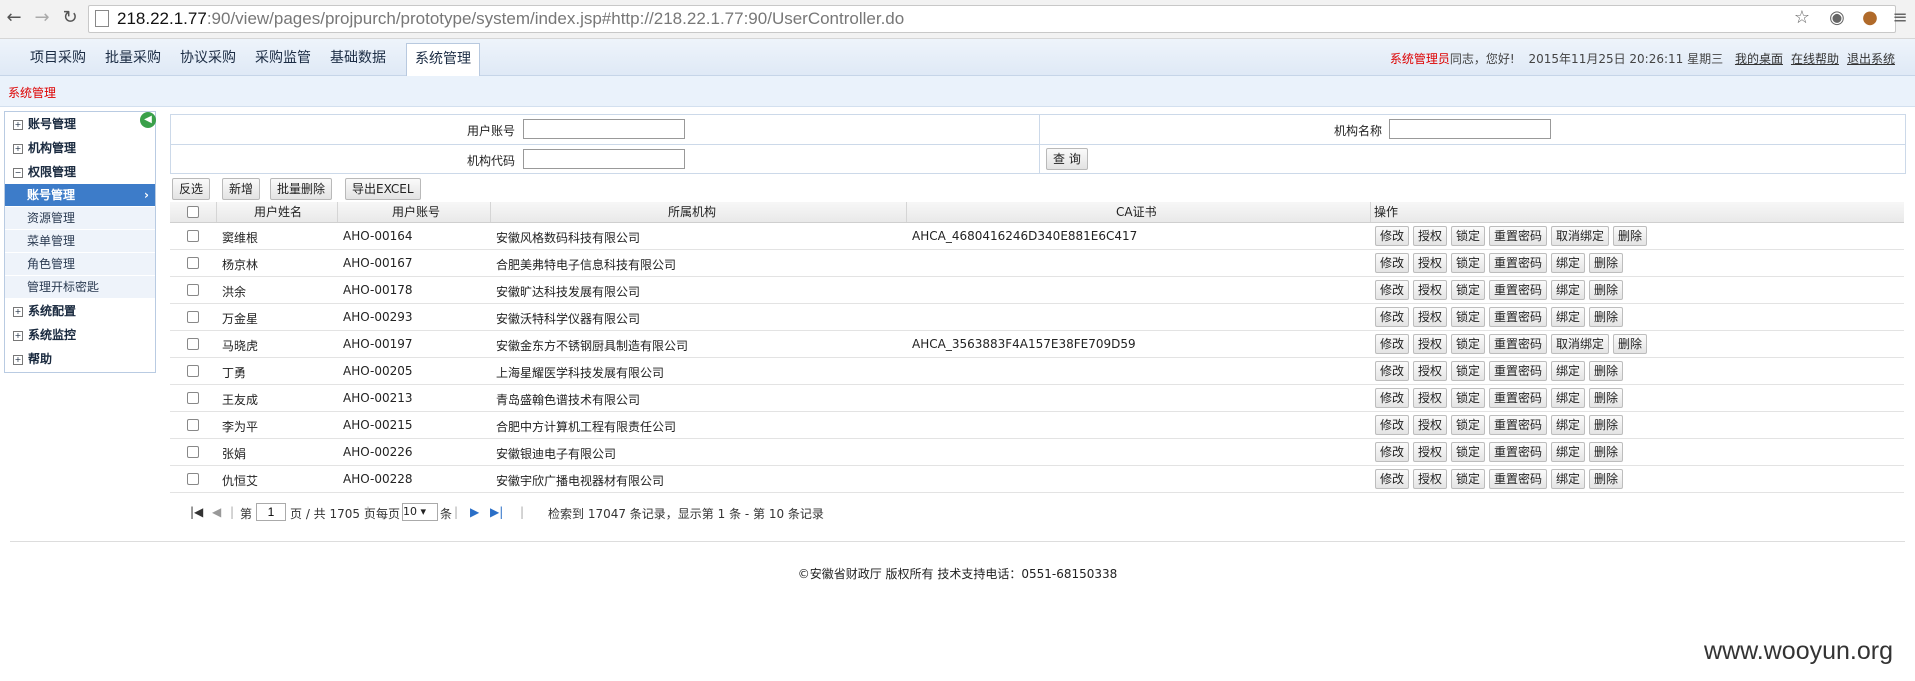 The width and height of the screenshot is (1915, 681). I want to click on tab-basic-data: 基础数据, so click(358, 58).